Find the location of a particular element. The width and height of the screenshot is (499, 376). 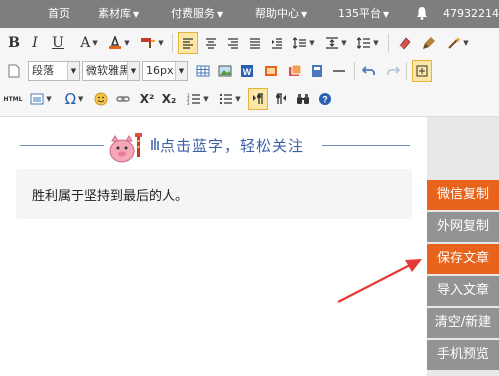

font-size-select: 16px ▼ is located at coordinates (165, 71).